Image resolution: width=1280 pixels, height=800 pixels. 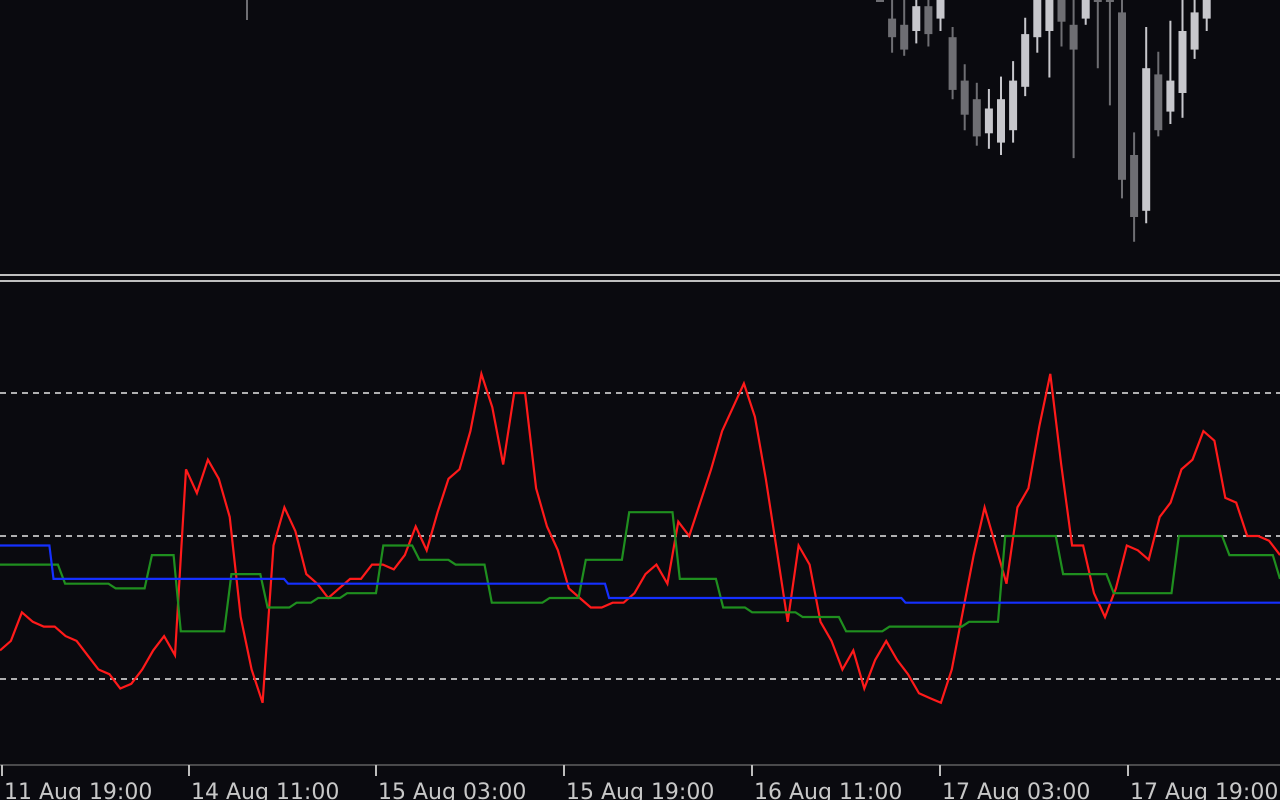 What do you see at coordinates (828, 790) in the screenshot?
I see `time-tick-label: 16 Aug 11:00` at bounding box center [828, 790].